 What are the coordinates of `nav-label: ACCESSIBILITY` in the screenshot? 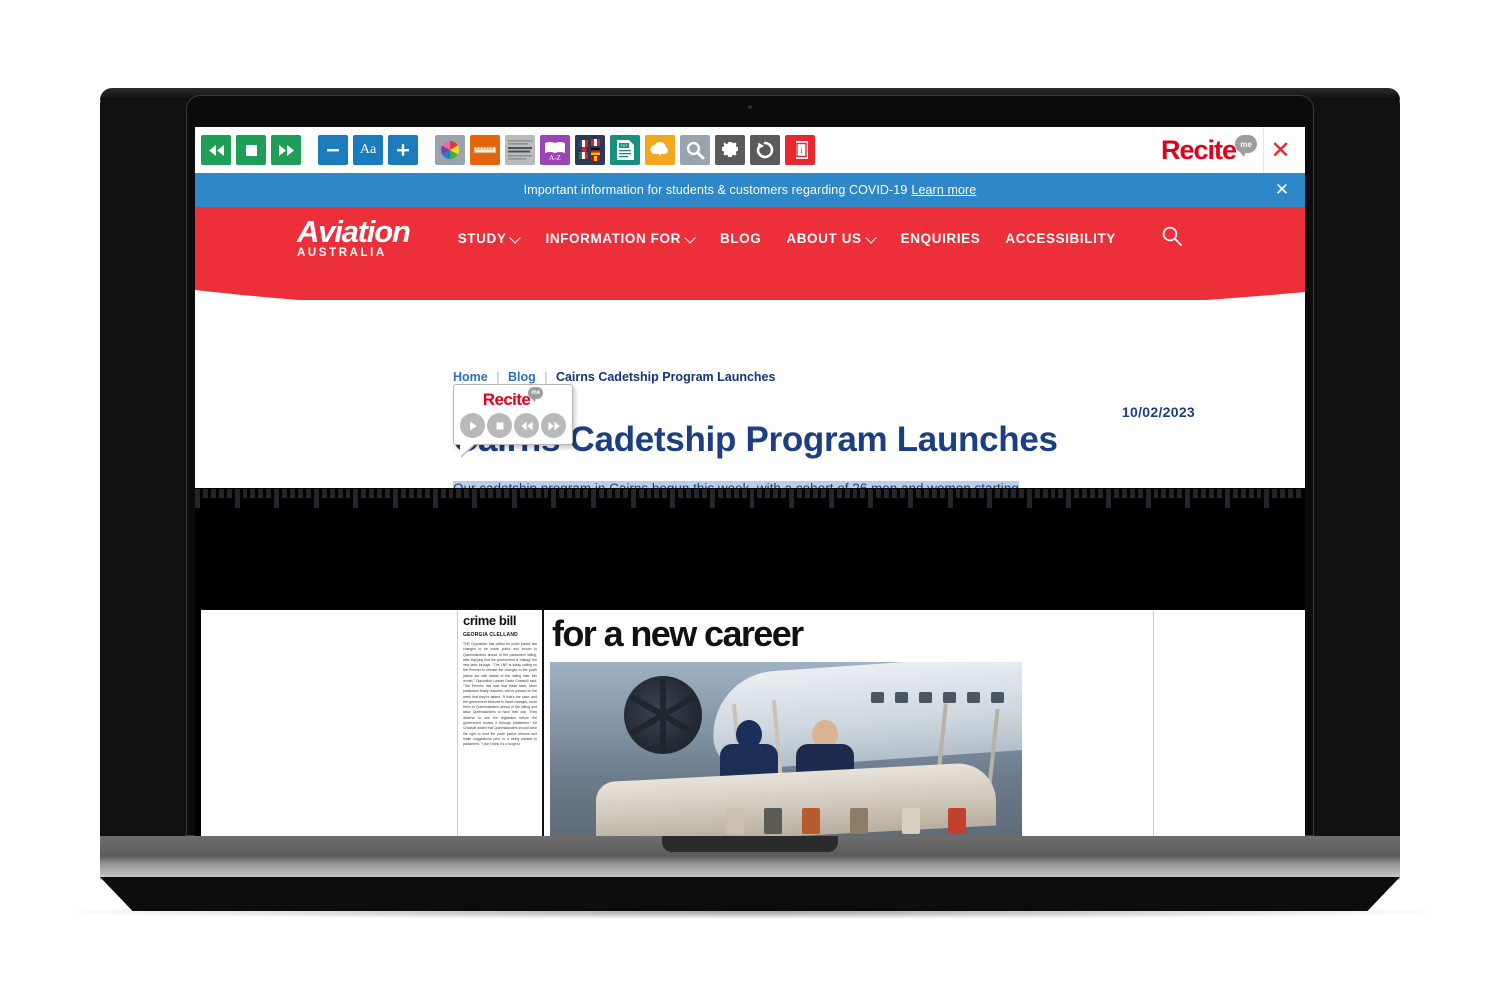 It's located at (1060, 238).